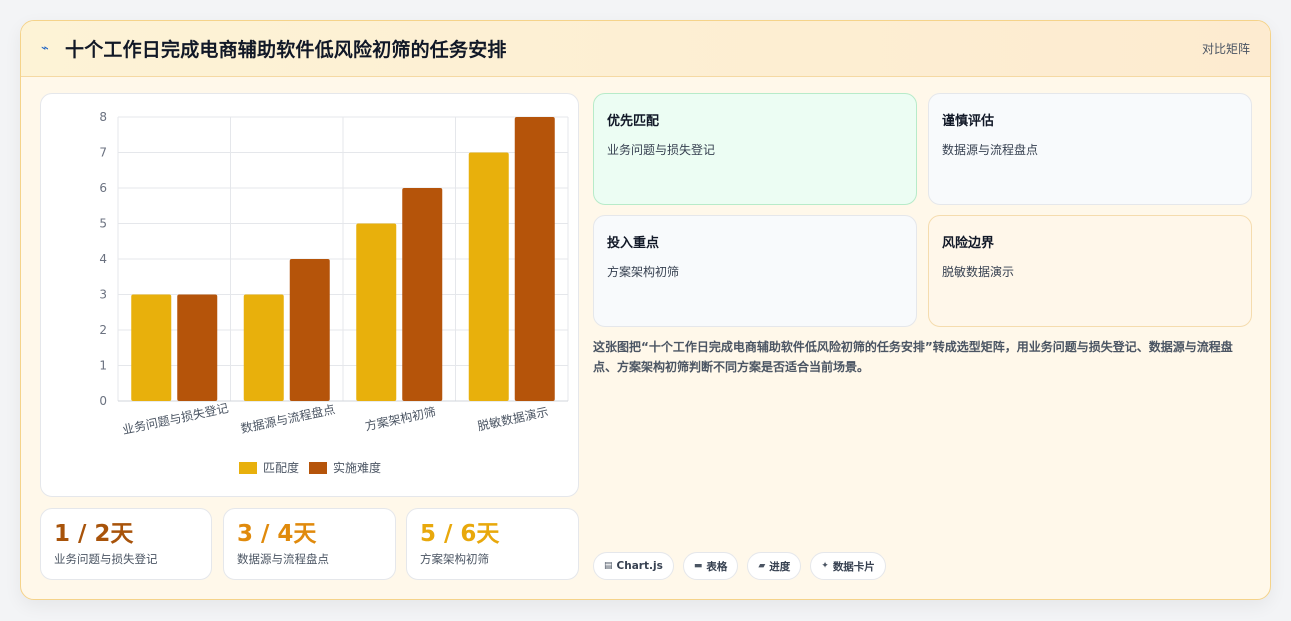 The width and height of the screenshot is (1291, 621). I want to click on header: ⌁ 十个工作日完成电商辅助软件低风险初筛的任务安排 对比矩阵, so click(645, 49).